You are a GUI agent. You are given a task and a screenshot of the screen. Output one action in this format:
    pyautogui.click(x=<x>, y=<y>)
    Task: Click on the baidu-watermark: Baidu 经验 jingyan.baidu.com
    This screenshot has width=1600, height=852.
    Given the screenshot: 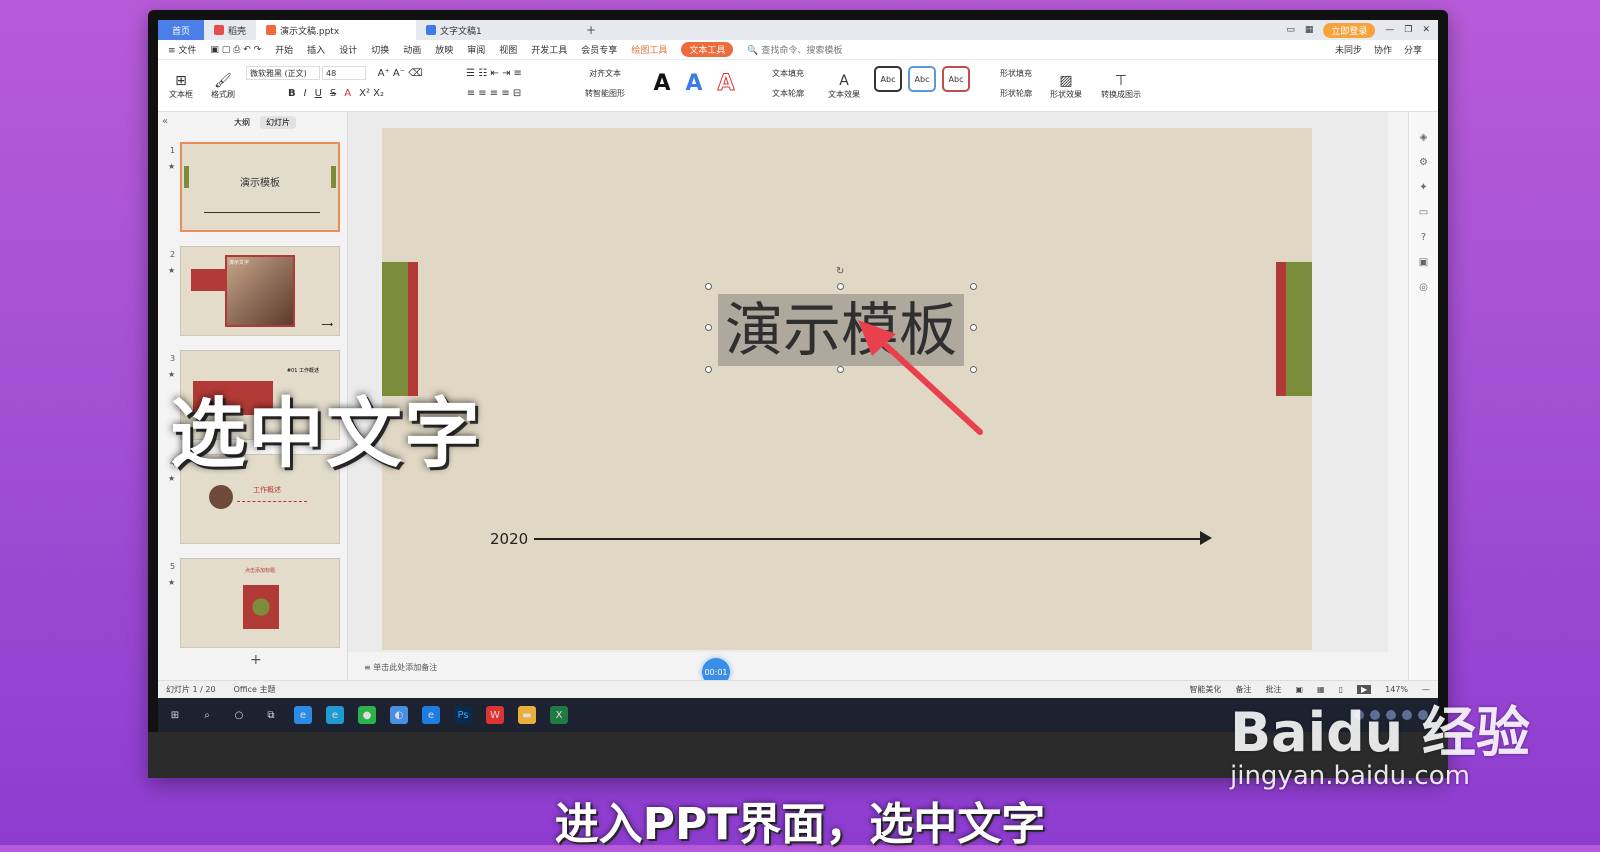 What is the action you would take?
    pyautogui.click(x=1380, y=739)
    